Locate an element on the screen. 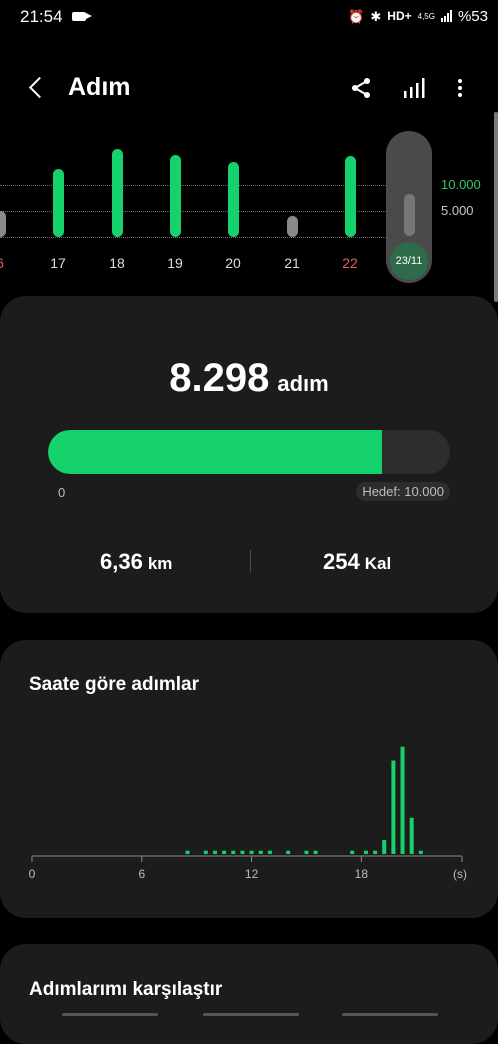  goal-axis-label: 10.000 is located at coordinates (461, 184).